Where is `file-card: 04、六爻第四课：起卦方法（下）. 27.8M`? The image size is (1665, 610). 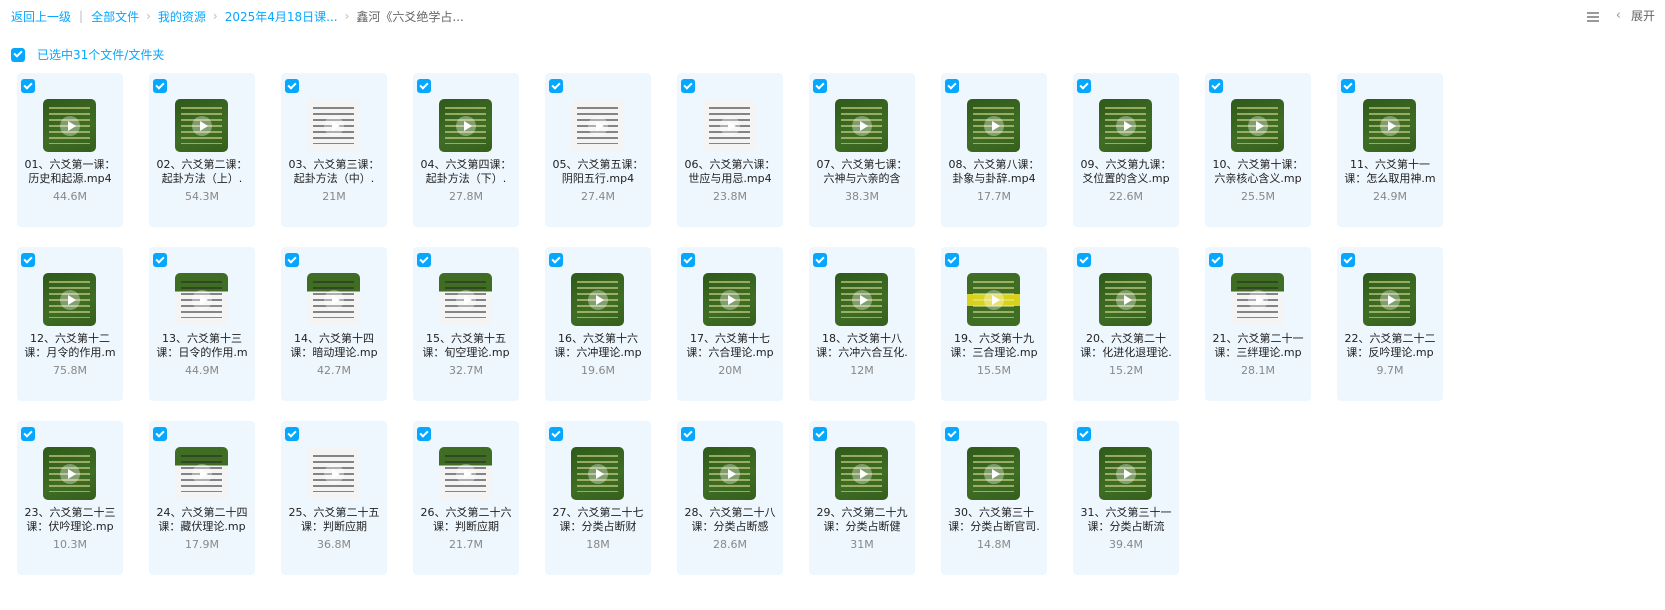 file-card: 04、六爻第四课：起卦方法（下）. 27.8M is located at coordinates (466, 150).